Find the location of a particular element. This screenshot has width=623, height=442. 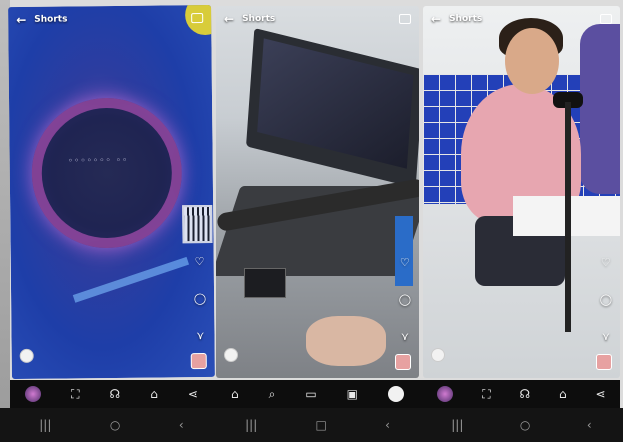

app-nav-panel-2: ⌂ ⌕ ▭ ▣ is located at coordinates (317, 394).